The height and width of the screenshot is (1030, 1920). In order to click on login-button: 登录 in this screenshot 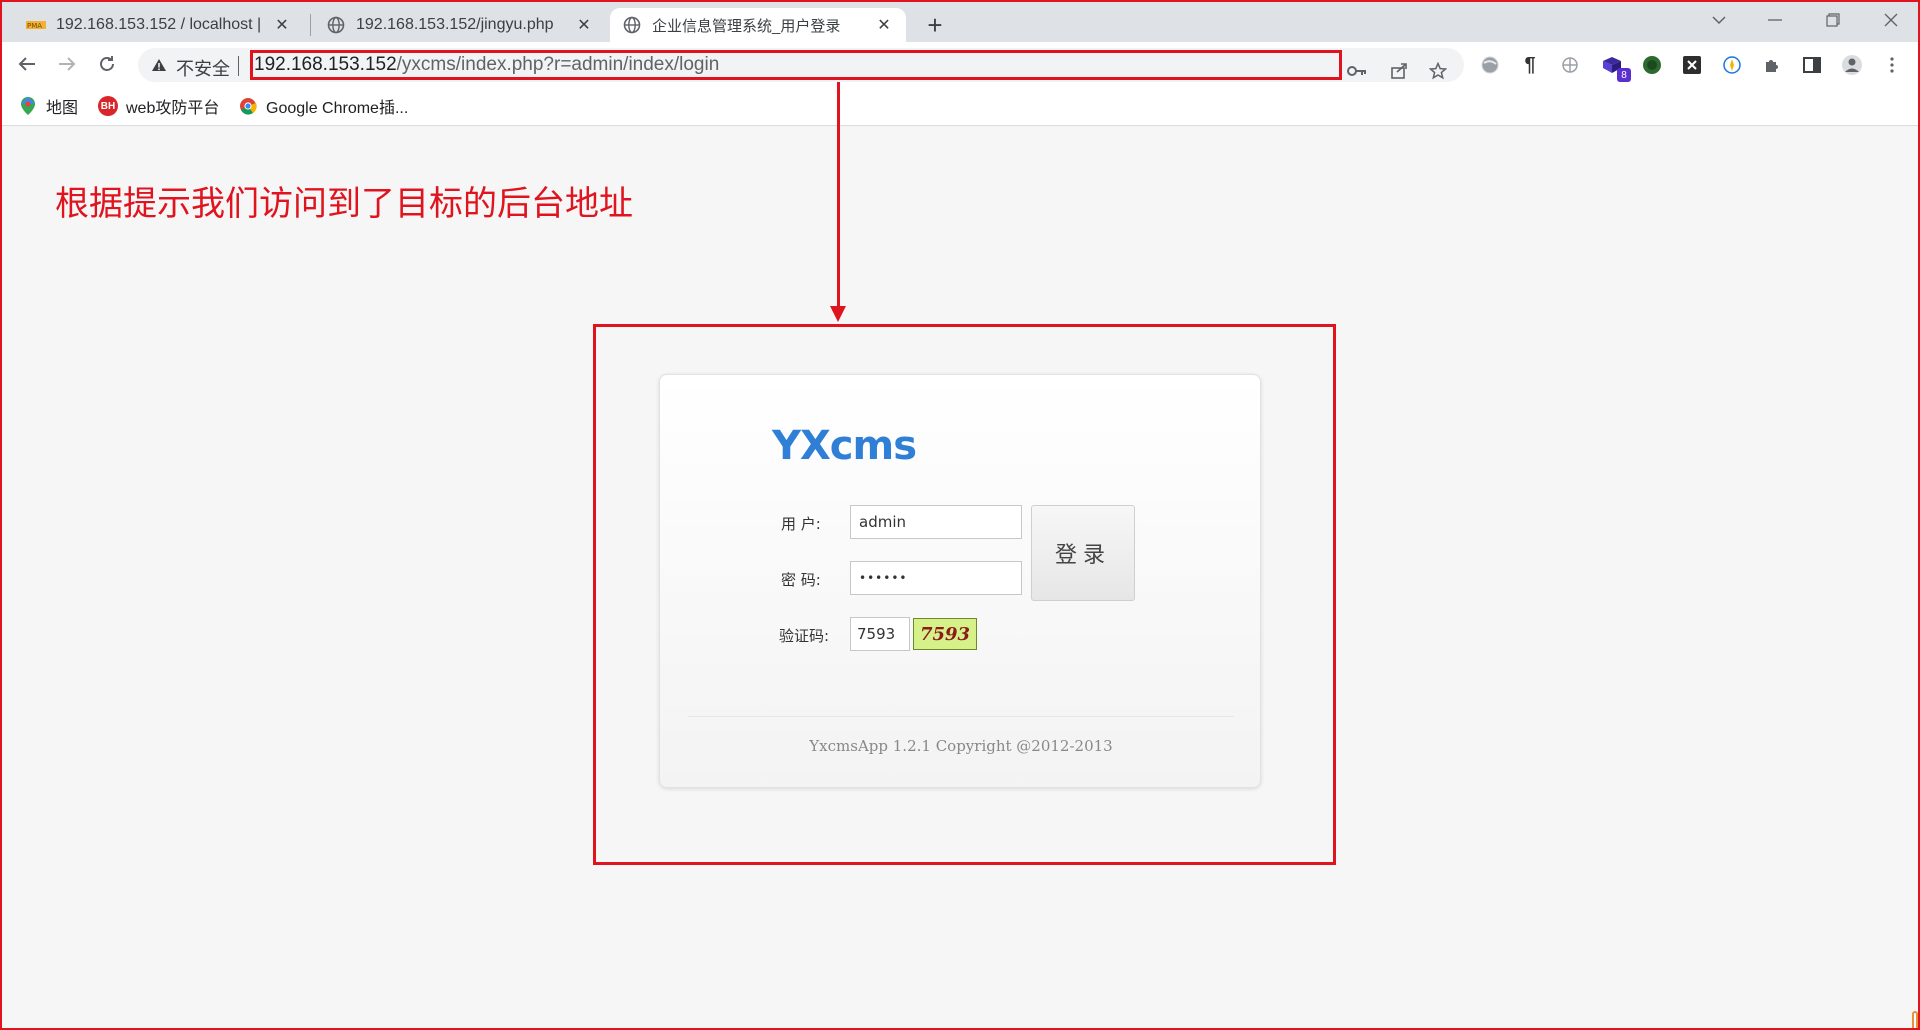, I will do `click(1083, 553)`.